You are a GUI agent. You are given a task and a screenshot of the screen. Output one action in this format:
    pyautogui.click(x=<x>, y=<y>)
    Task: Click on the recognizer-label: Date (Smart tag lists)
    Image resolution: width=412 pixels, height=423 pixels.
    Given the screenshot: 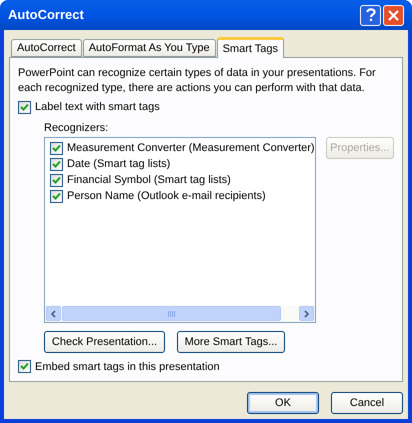 What is the action you would take?
    pyautogui.click(x=118, y=164)
    